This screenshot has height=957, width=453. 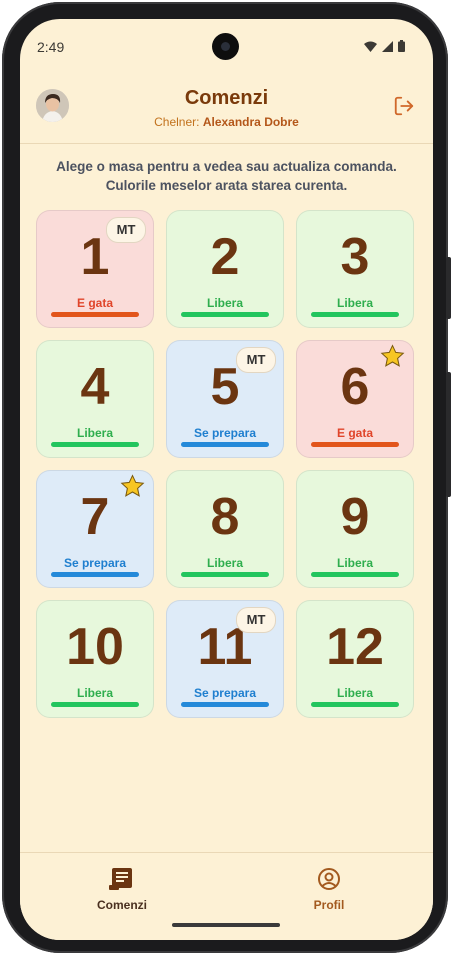 I want to click on nav-profil: Profil, so click(x=329, y=889).